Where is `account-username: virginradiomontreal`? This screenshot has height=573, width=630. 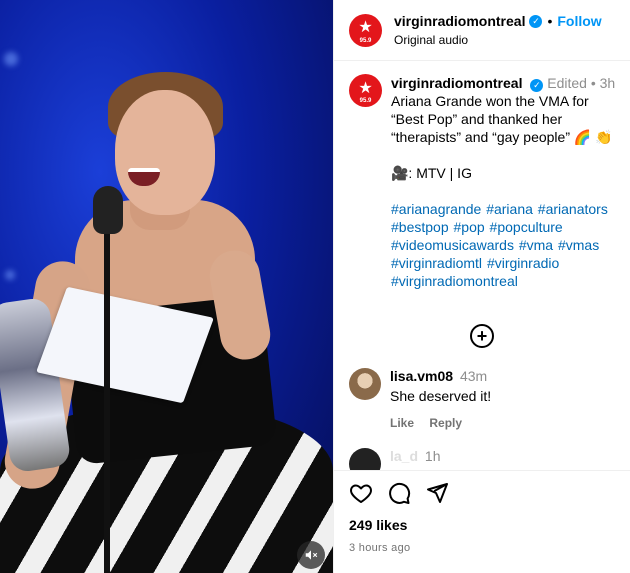
account-username: virginradiomontreal is located at coordinates (459, 21).